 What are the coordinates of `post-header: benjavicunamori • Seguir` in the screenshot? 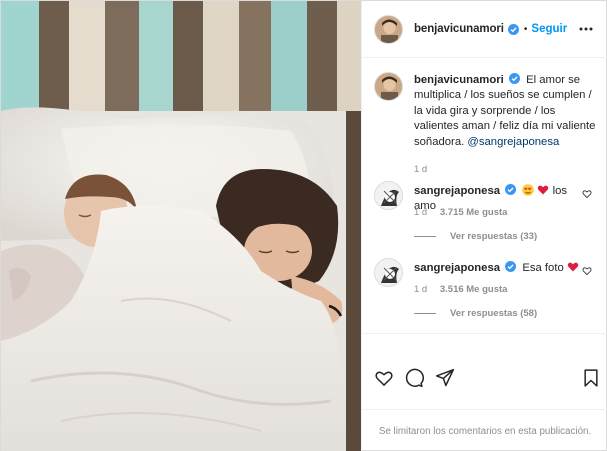 It's located at (484, 29).